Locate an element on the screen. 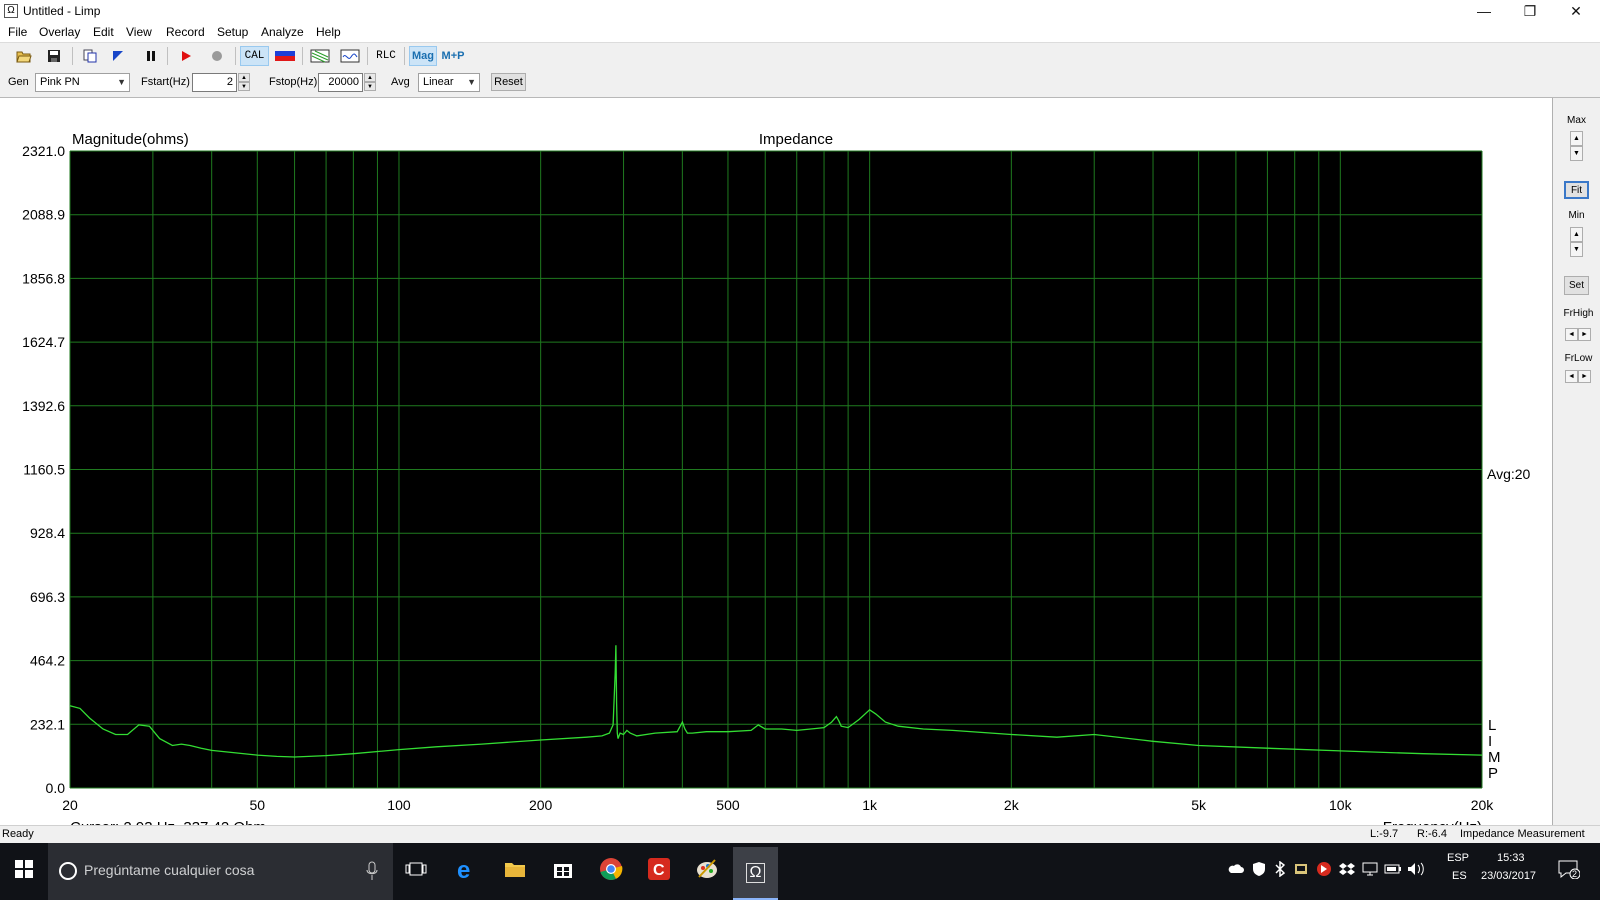 The image size is (1600, 900). mag-label: Mag is located at coordinates (423, 56).